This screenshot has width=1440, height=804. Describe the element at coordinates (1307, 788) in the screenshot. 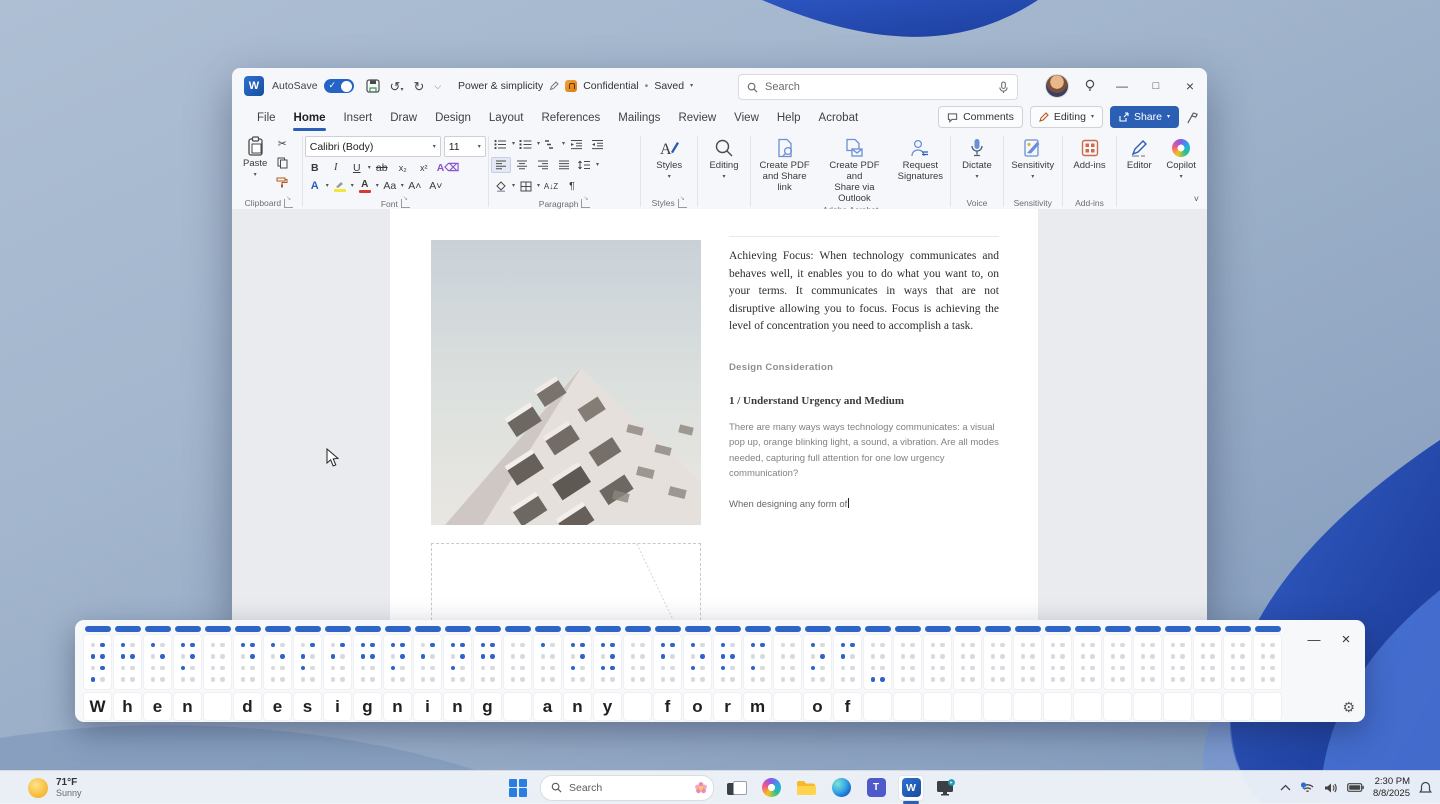

I see `wifi-icon` at that location.